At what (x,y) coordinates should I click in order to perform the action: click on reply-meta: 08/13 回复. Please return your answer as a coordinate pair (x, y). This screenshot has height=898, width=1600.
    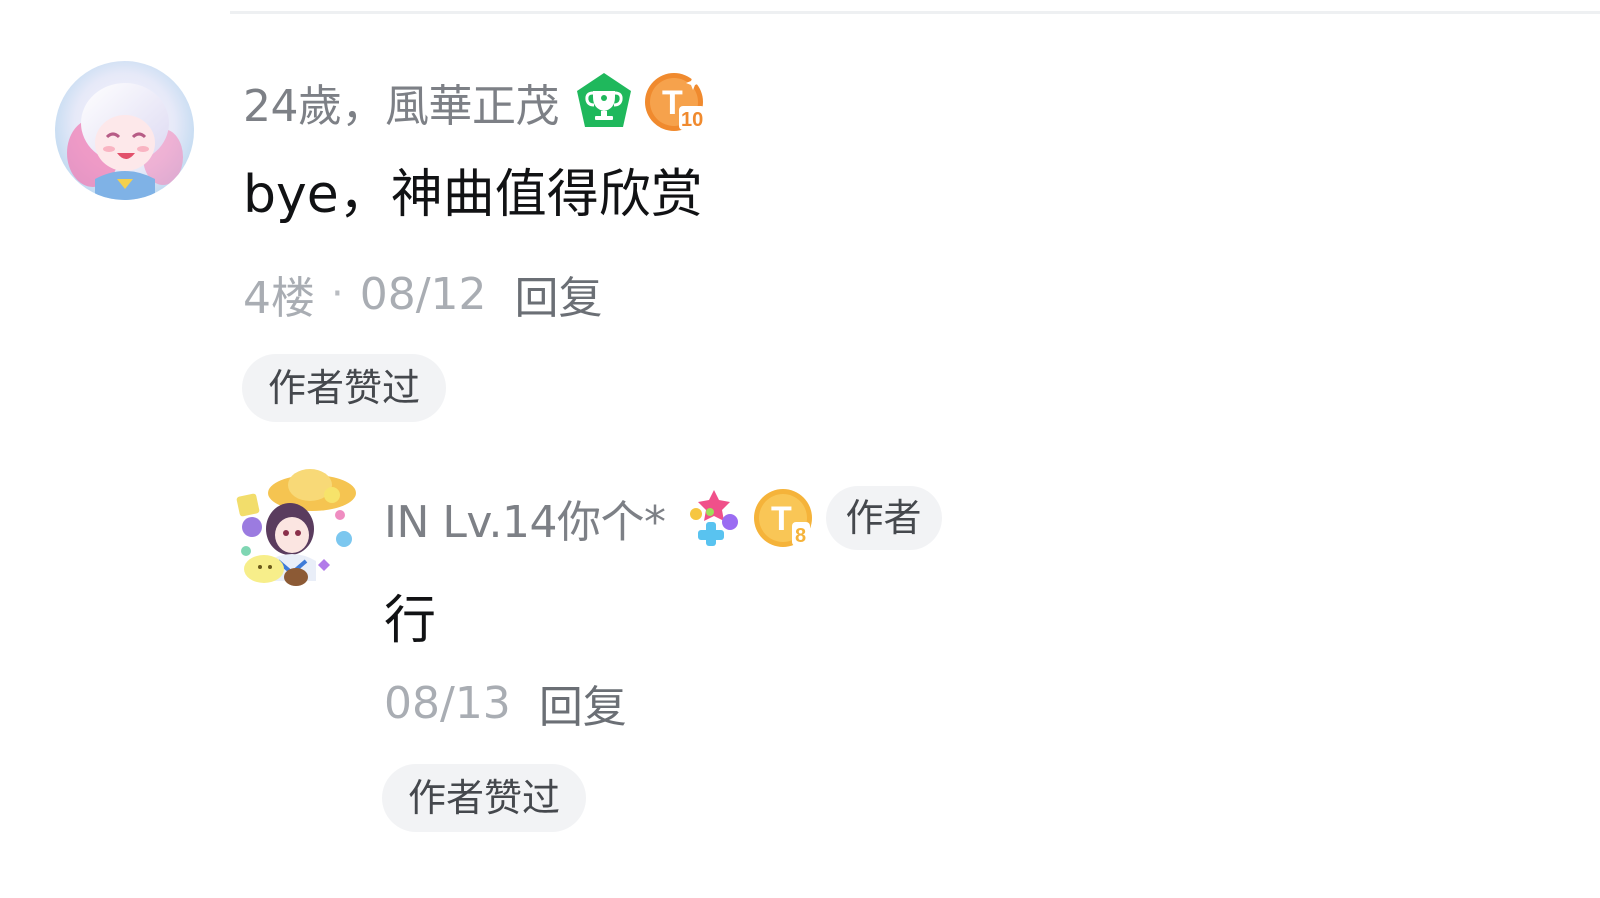
    Looking at the image, I should click on (505, 703).